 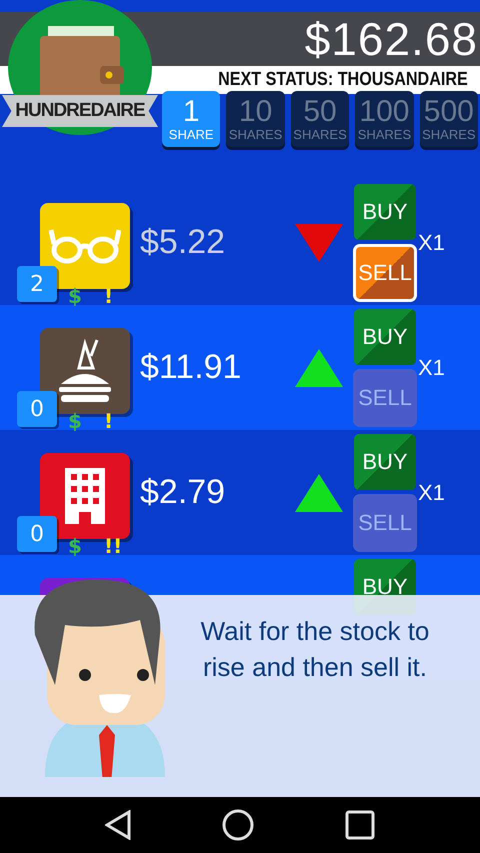 I want to click on share-amount-button: 10 SHARES, so click(x=255, y=119).